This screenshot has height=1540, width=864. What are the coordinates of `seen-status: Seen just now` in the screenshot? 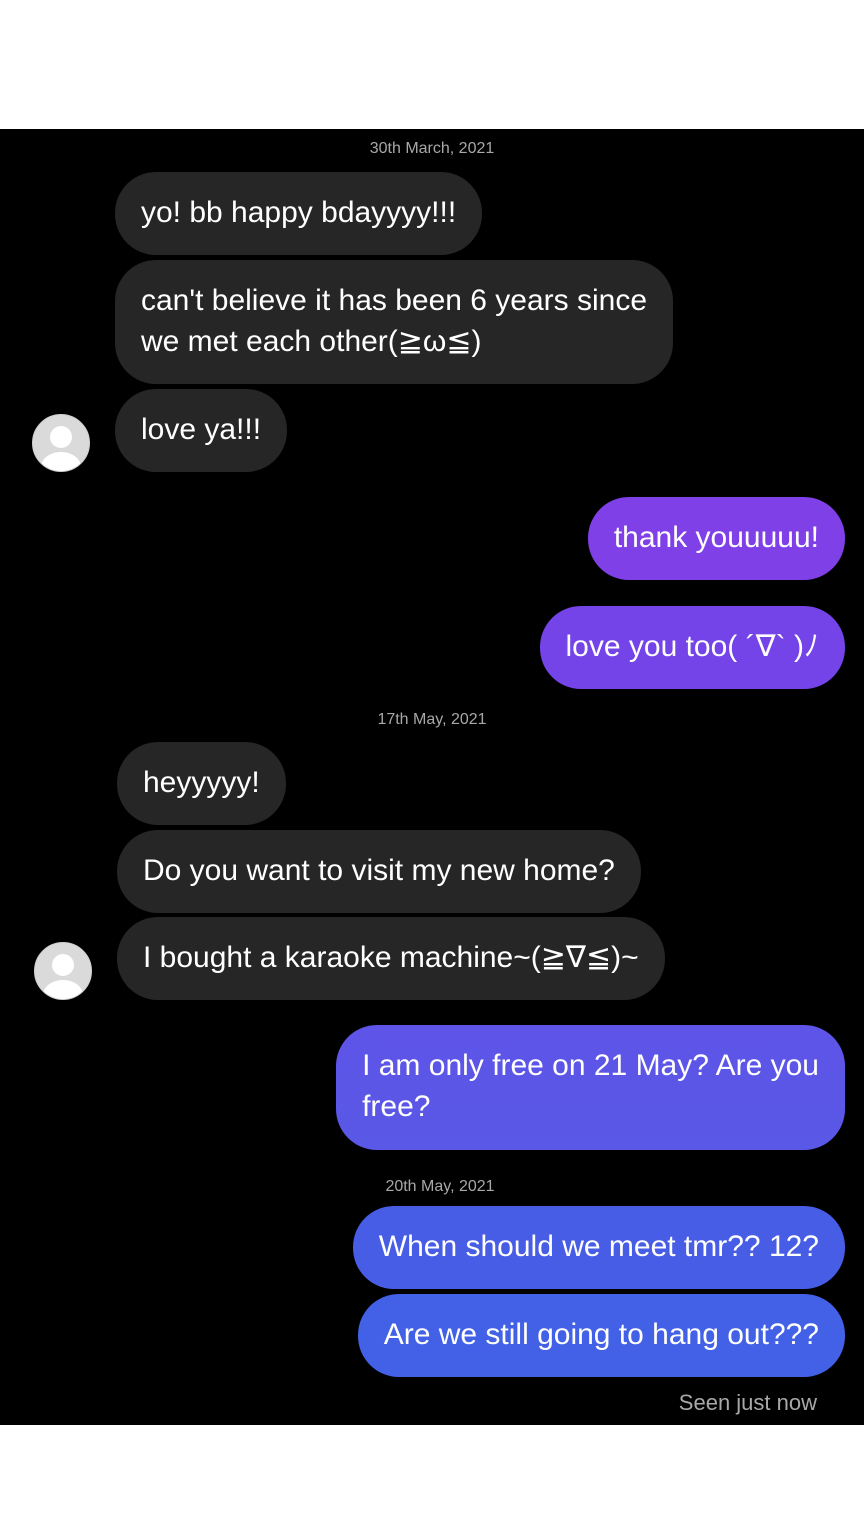 It's located at (747, 1402).